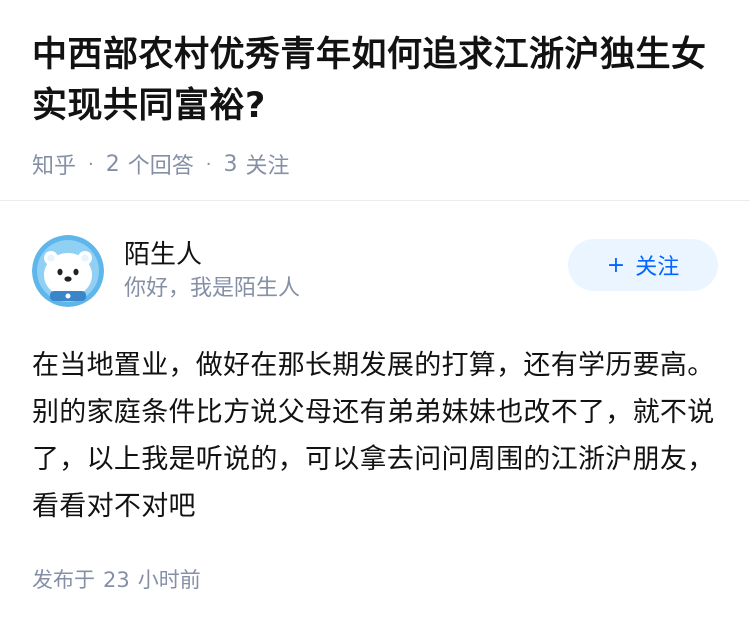 Image resolution: width=750 pixels, height=634 pixels. What do you see at coordinates (230, 164) in the screenshot?
I see `follow-count: 3` at bounding box center [230, 164].